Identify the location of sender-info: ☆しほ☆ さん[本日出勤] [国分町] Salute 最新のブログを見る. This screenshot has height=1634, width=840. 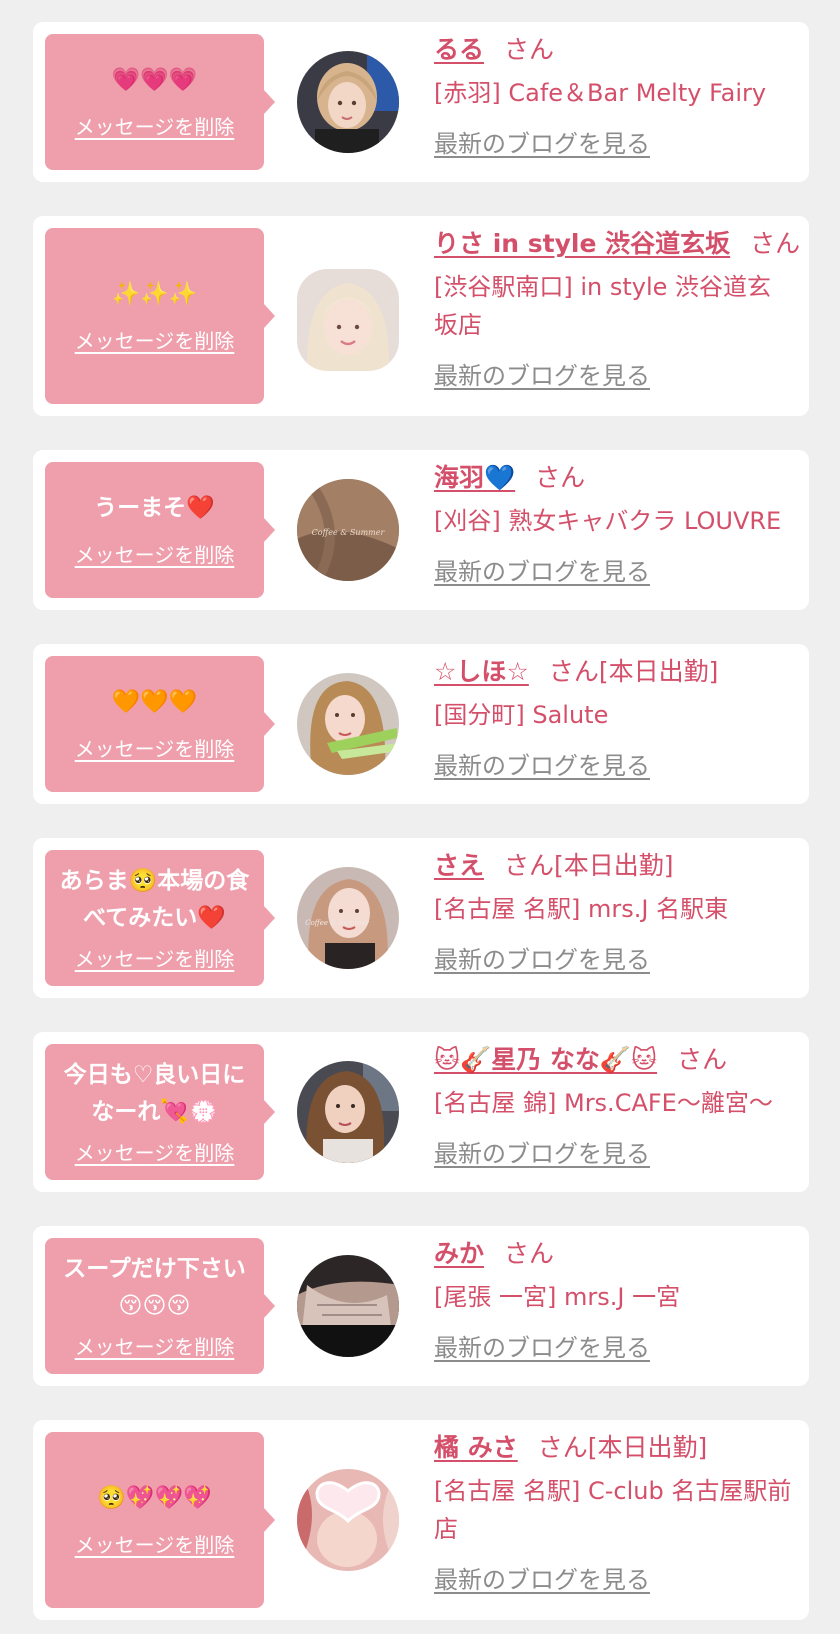
(614, 717).